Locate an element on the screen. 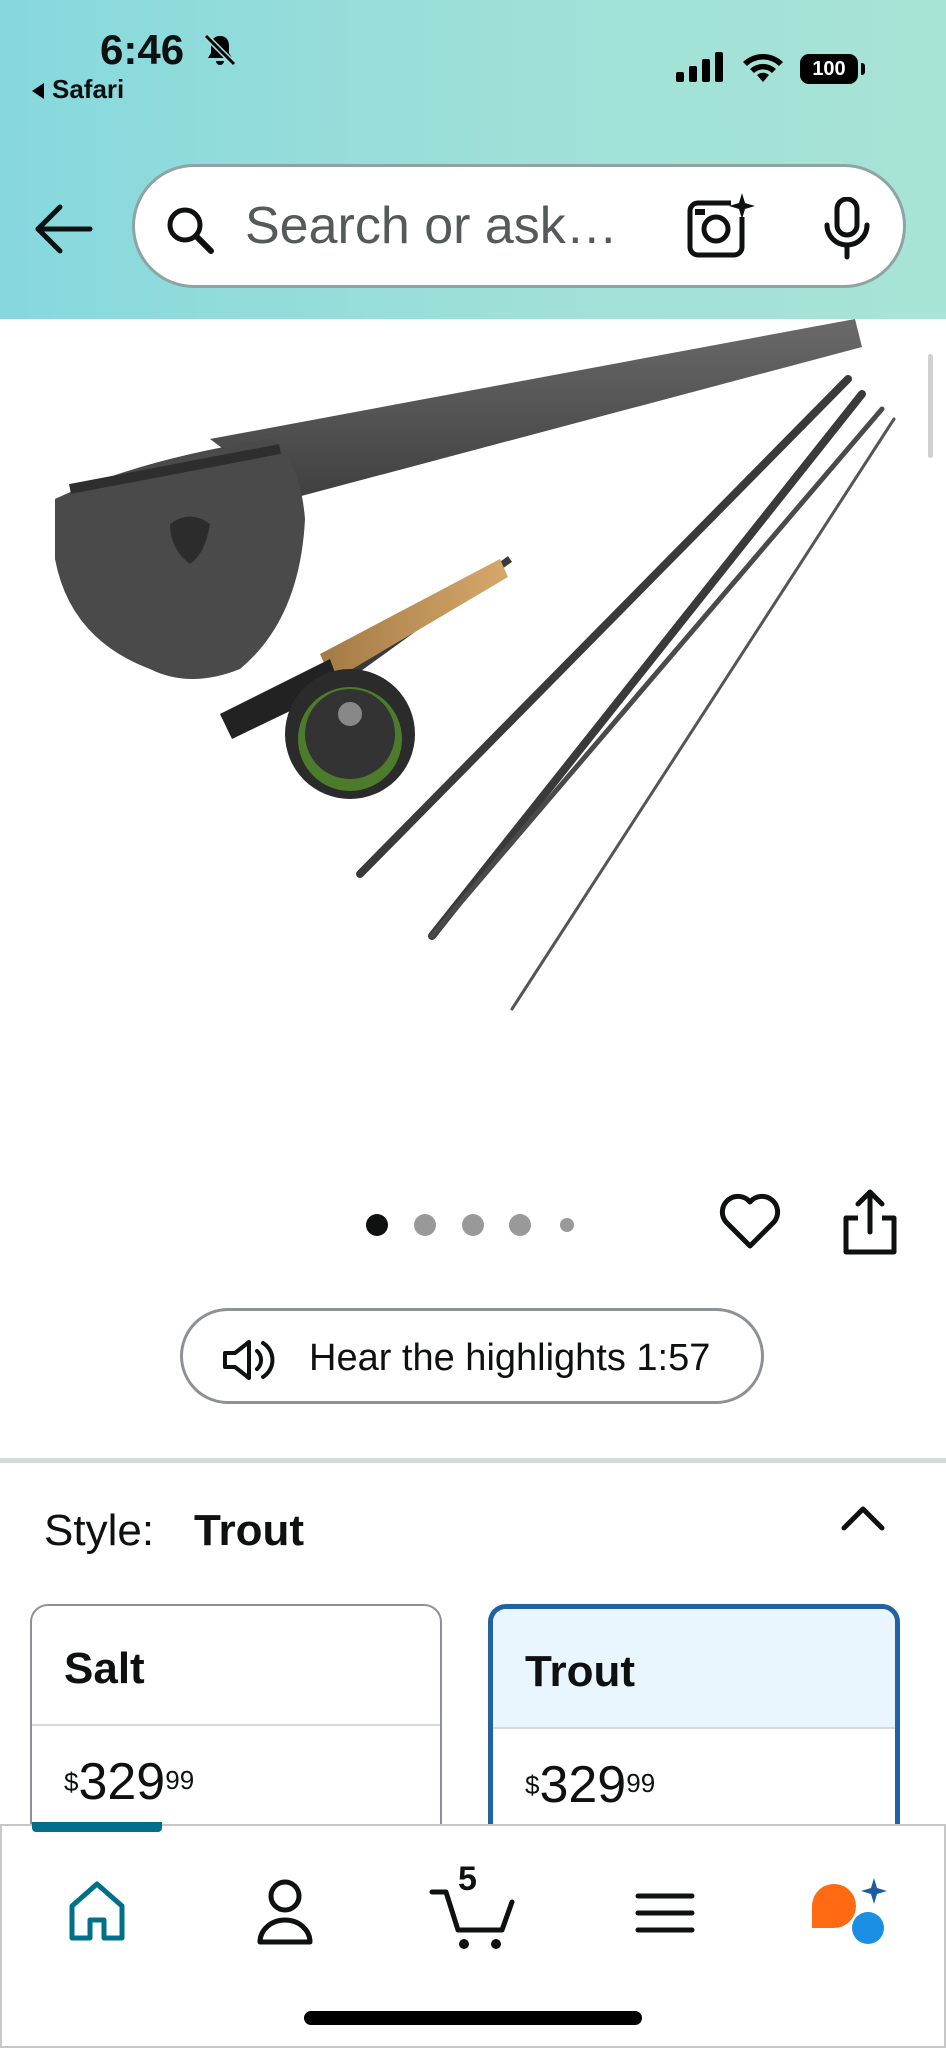 The height and width of the screenshot is (2048, 946). search-input is located at coordinates (455, 226).